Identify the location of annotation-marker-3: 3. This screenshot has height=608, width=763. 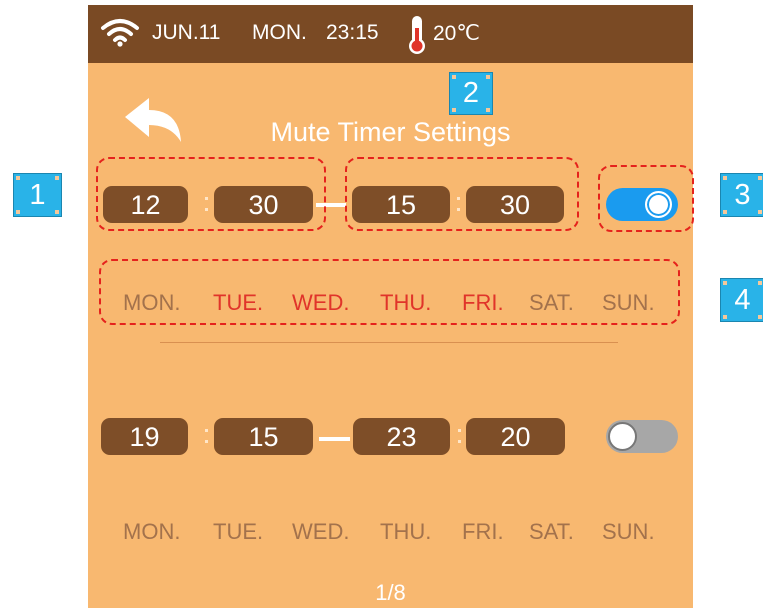
(741, 195).